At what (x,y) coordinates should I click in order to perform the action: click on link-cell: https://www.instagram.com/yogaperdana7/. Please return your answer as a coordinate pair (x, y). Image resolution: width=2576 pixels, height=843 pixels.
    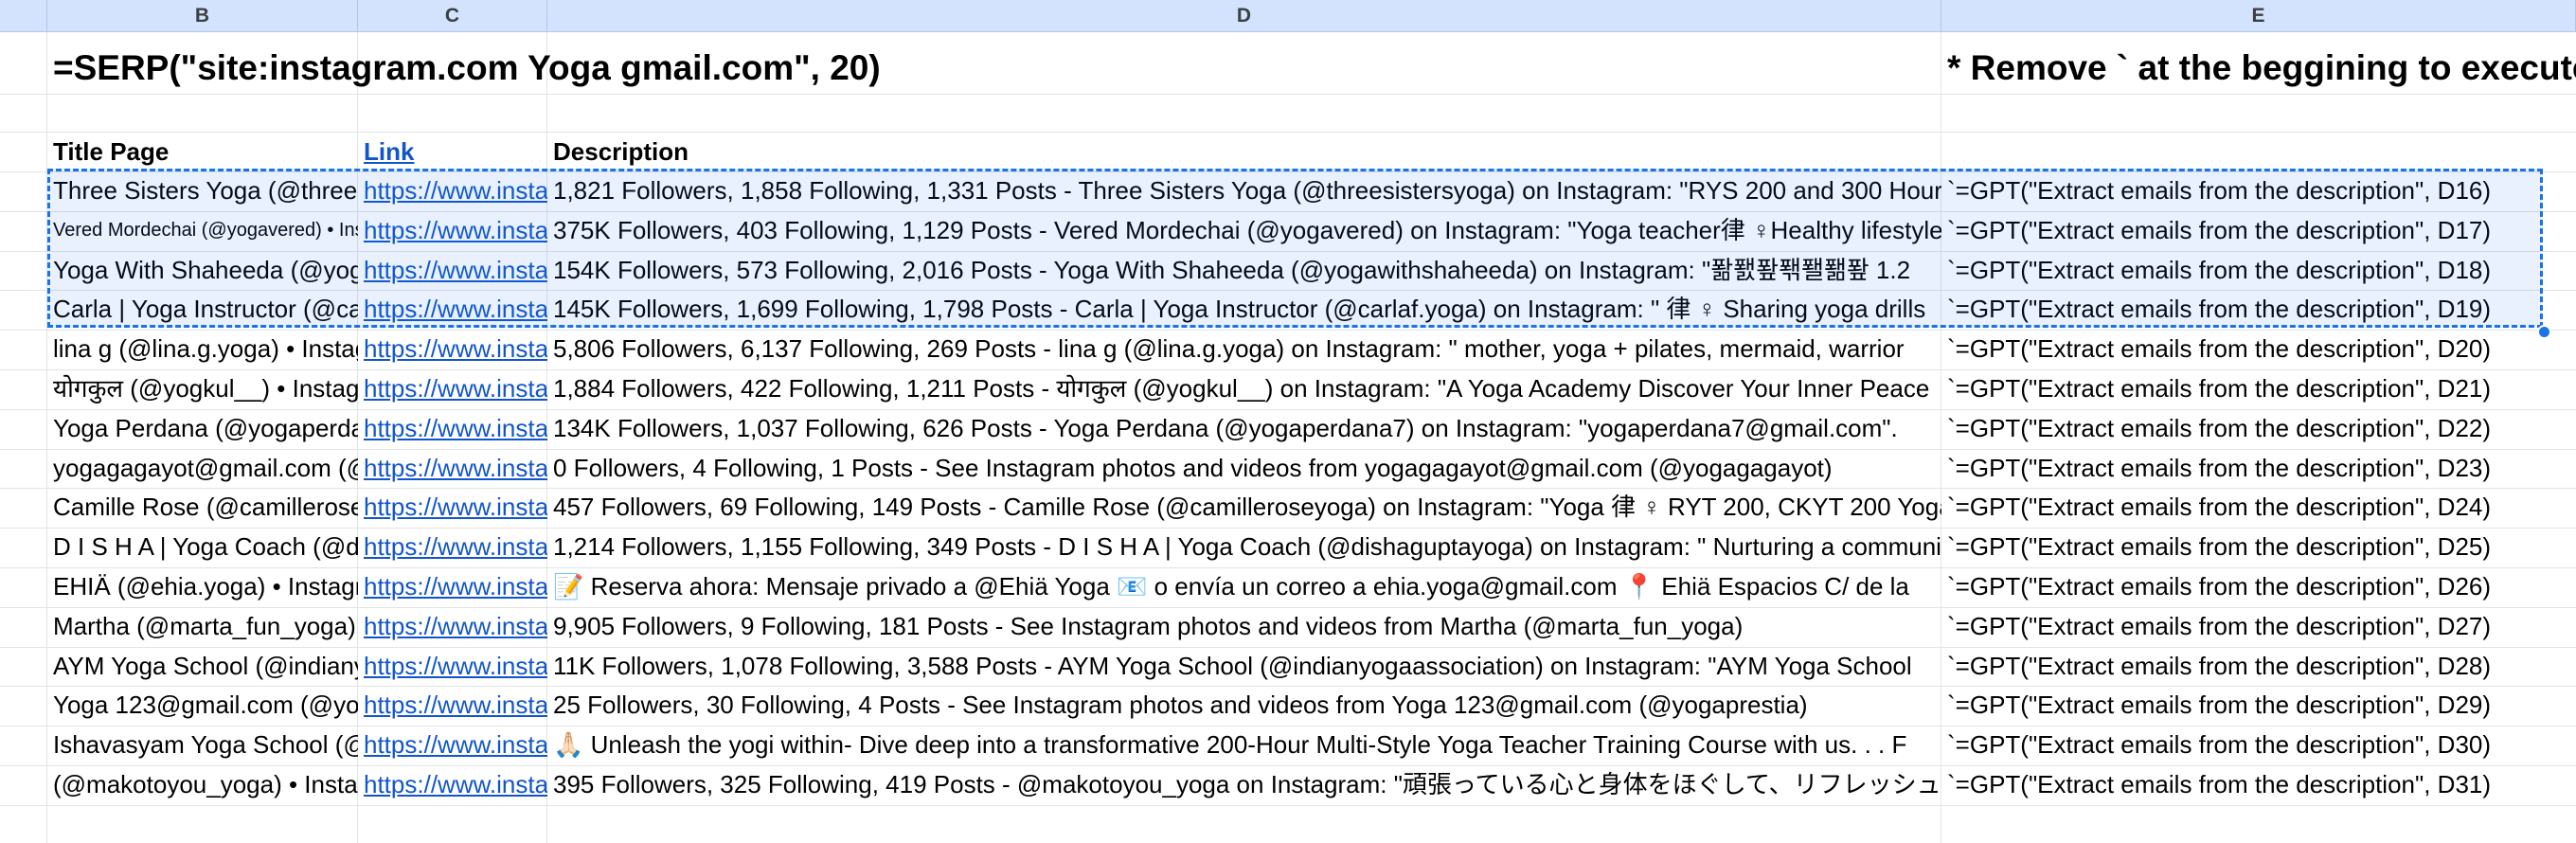
    Looking at the image, I should click on (452, 428).